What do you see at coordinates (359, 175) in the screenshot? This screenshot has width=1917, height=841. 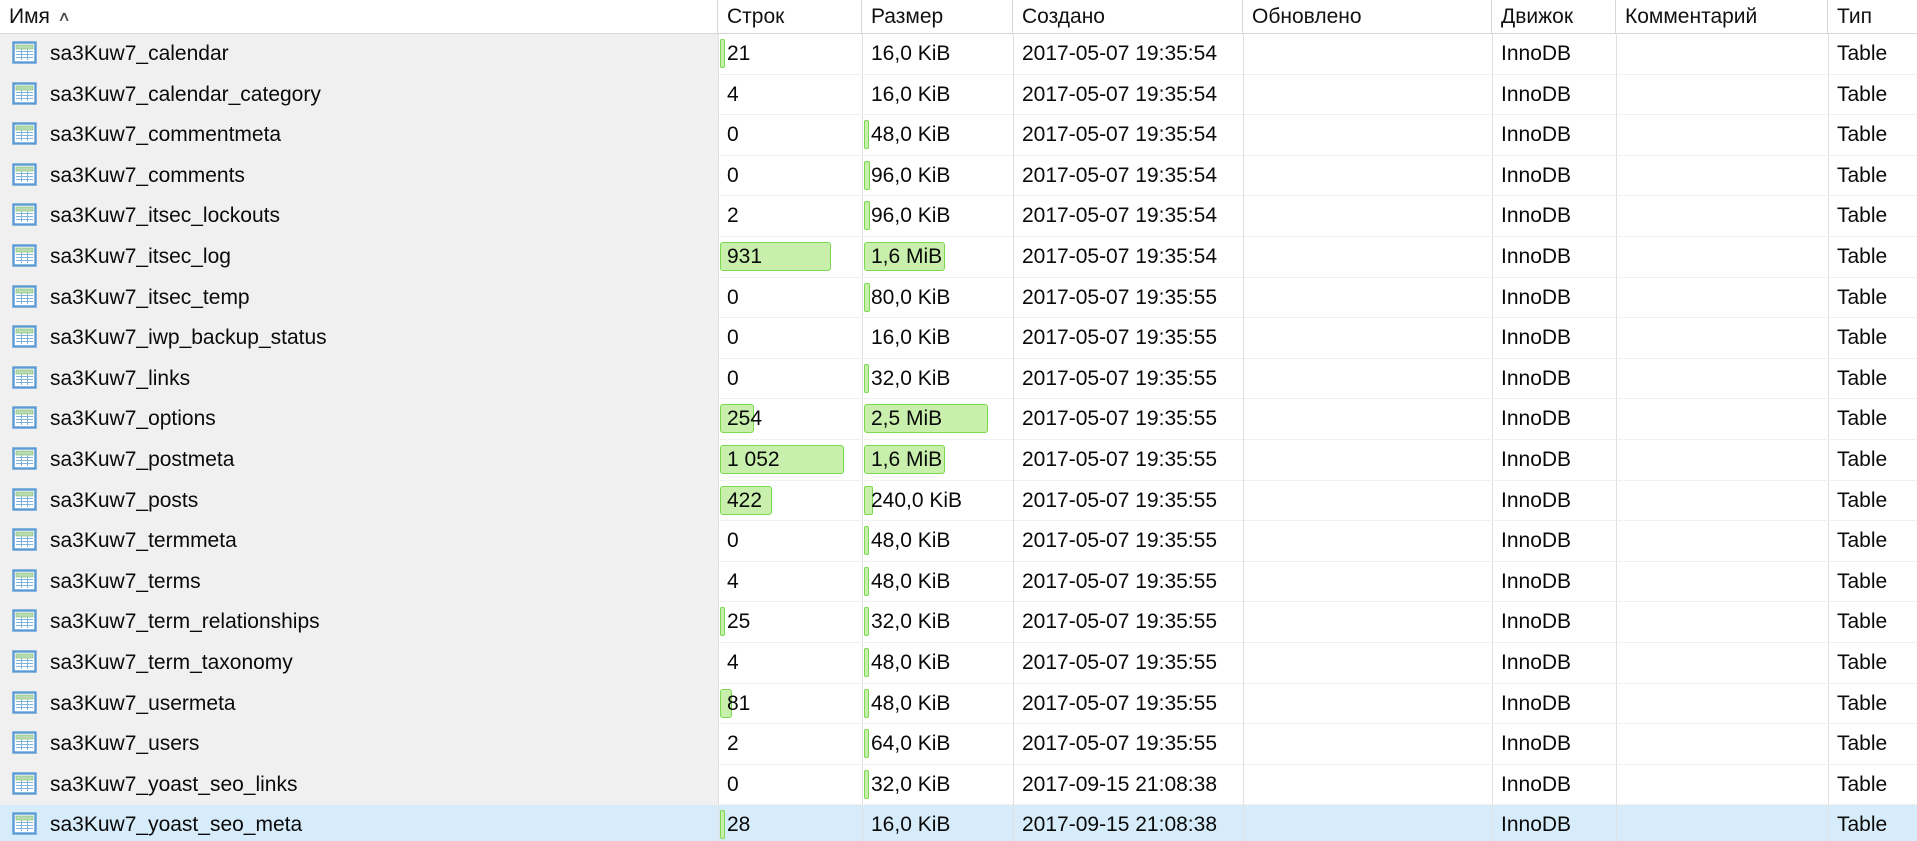 I see `cell-name: sa3Kuw7_comments` at bounding box center [359, 175].